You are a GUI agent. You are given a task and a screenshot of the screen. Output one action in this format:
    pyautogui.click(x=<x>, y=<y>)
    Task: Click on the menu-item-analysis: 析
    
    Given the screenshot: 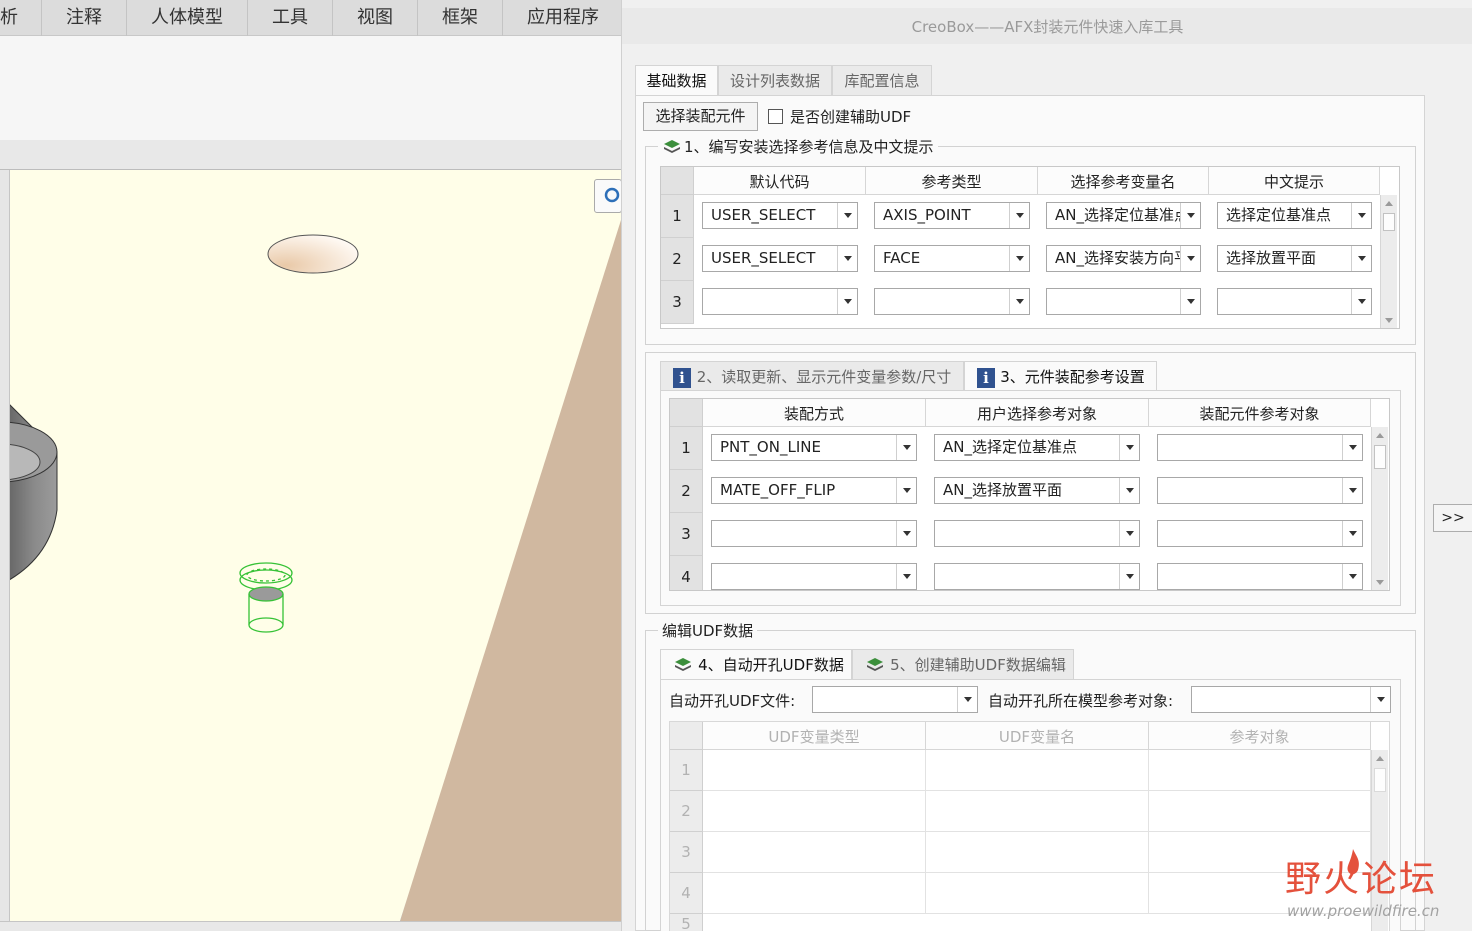 What is the action you would take?
    pyautogui.click(x=10, y=18)
    